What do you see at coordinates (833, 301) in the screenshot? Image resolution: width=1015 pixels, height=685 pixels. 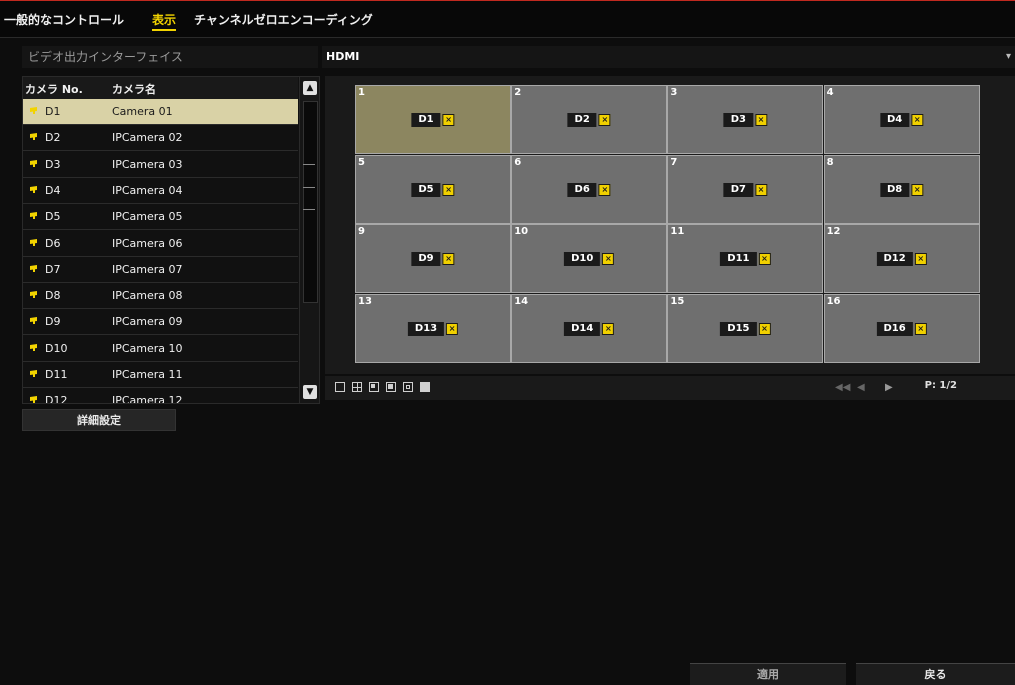 I see `cell-number: 16` at bounding box center [833, 301].